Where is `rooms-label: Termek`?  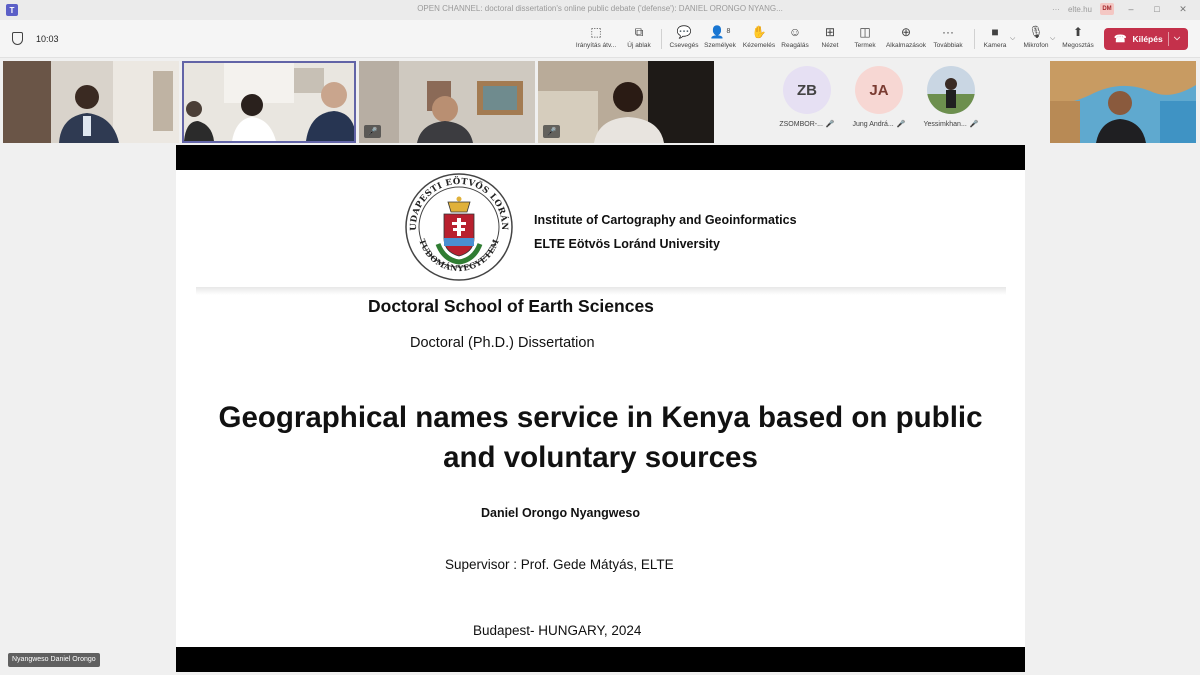
rooms-label: Termek is located at coordinates (865, 45).